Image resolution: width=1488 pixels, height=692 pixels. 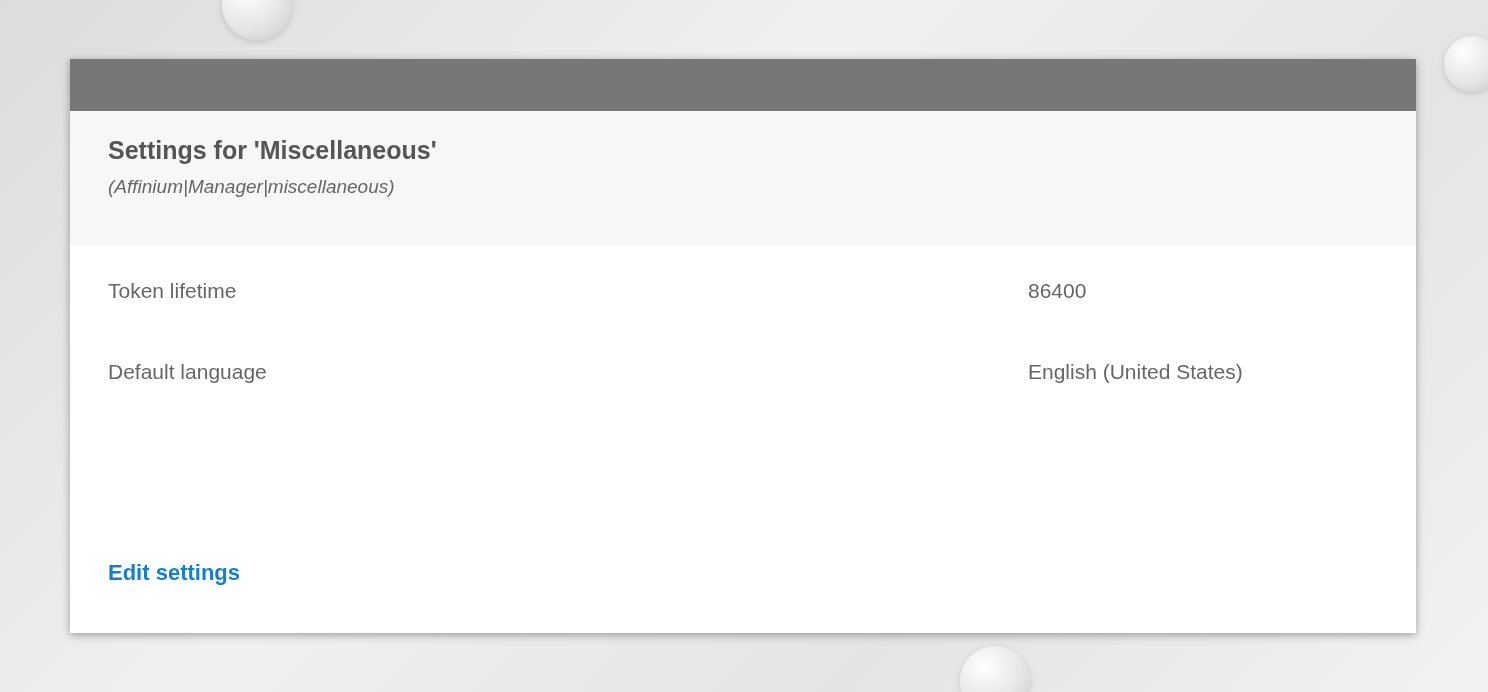 What do you see at coordinates (188, 372) in the screenshot?
I see `setting-label: Default language` at bounding box center [188, 372].